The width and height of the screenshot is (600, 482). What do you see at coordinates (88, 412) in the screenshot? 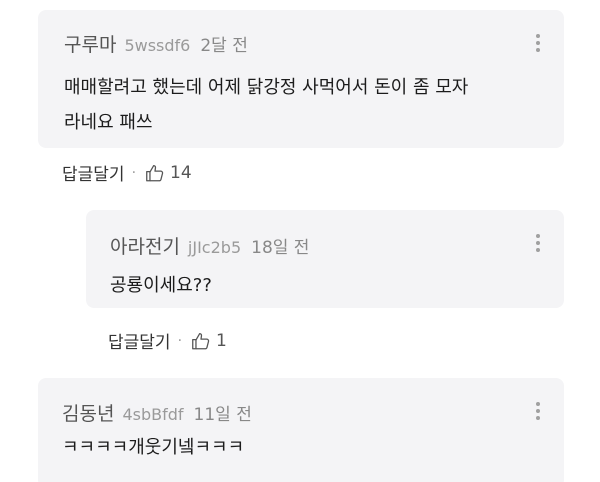
I see `comment-author: 김동년` at bounding box center [88, 412].